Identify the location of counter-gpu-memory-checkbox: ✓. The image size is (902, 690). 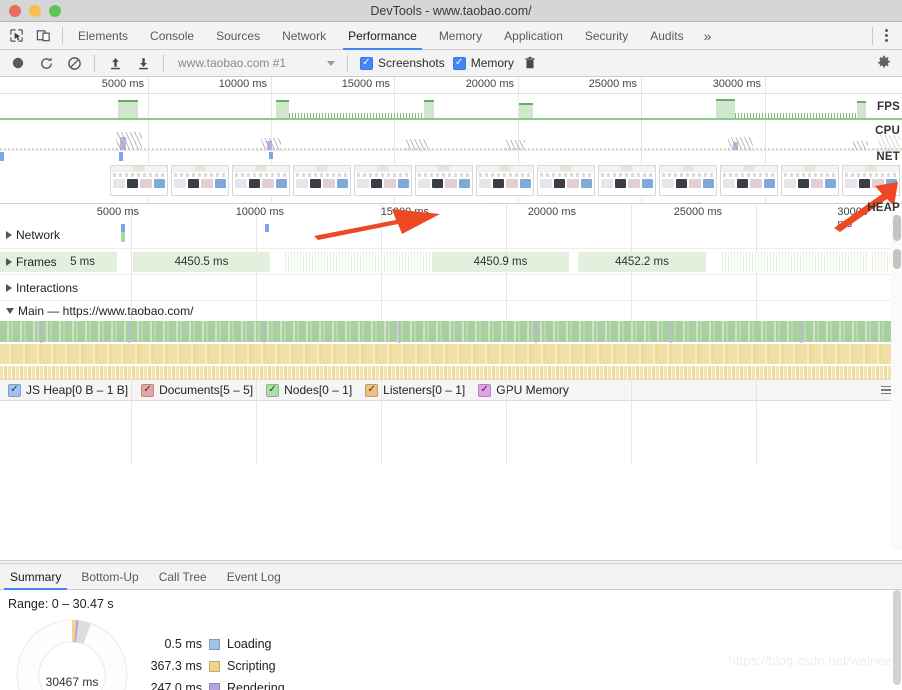
(485, 390).